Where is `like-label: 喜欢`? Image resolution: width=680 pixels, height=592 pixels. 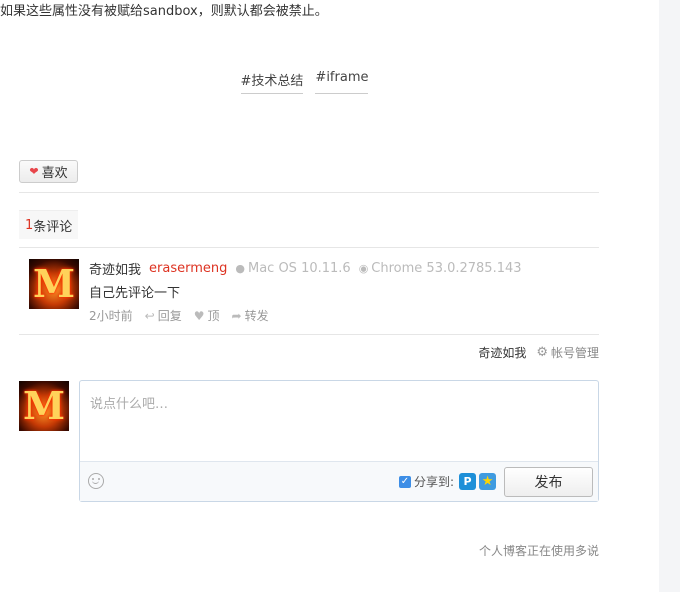 like-label: 喜欢 is located at coordinates (54, 173).